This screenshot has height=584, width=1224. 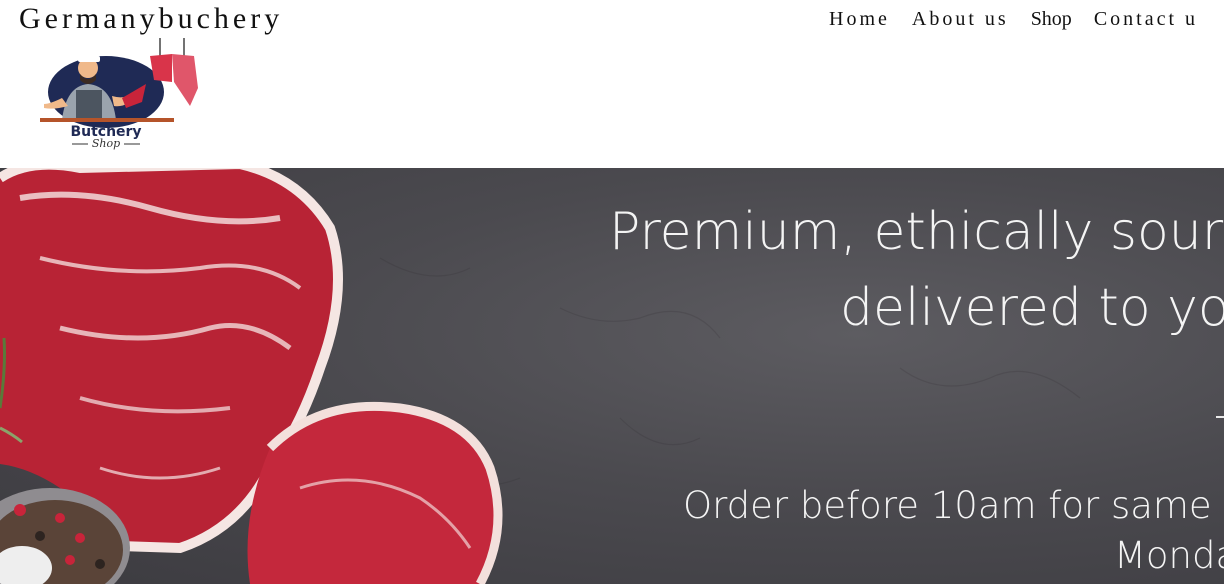 I want to click on hero-headline-line2: delivered to you, so click(x=1032, y=308).